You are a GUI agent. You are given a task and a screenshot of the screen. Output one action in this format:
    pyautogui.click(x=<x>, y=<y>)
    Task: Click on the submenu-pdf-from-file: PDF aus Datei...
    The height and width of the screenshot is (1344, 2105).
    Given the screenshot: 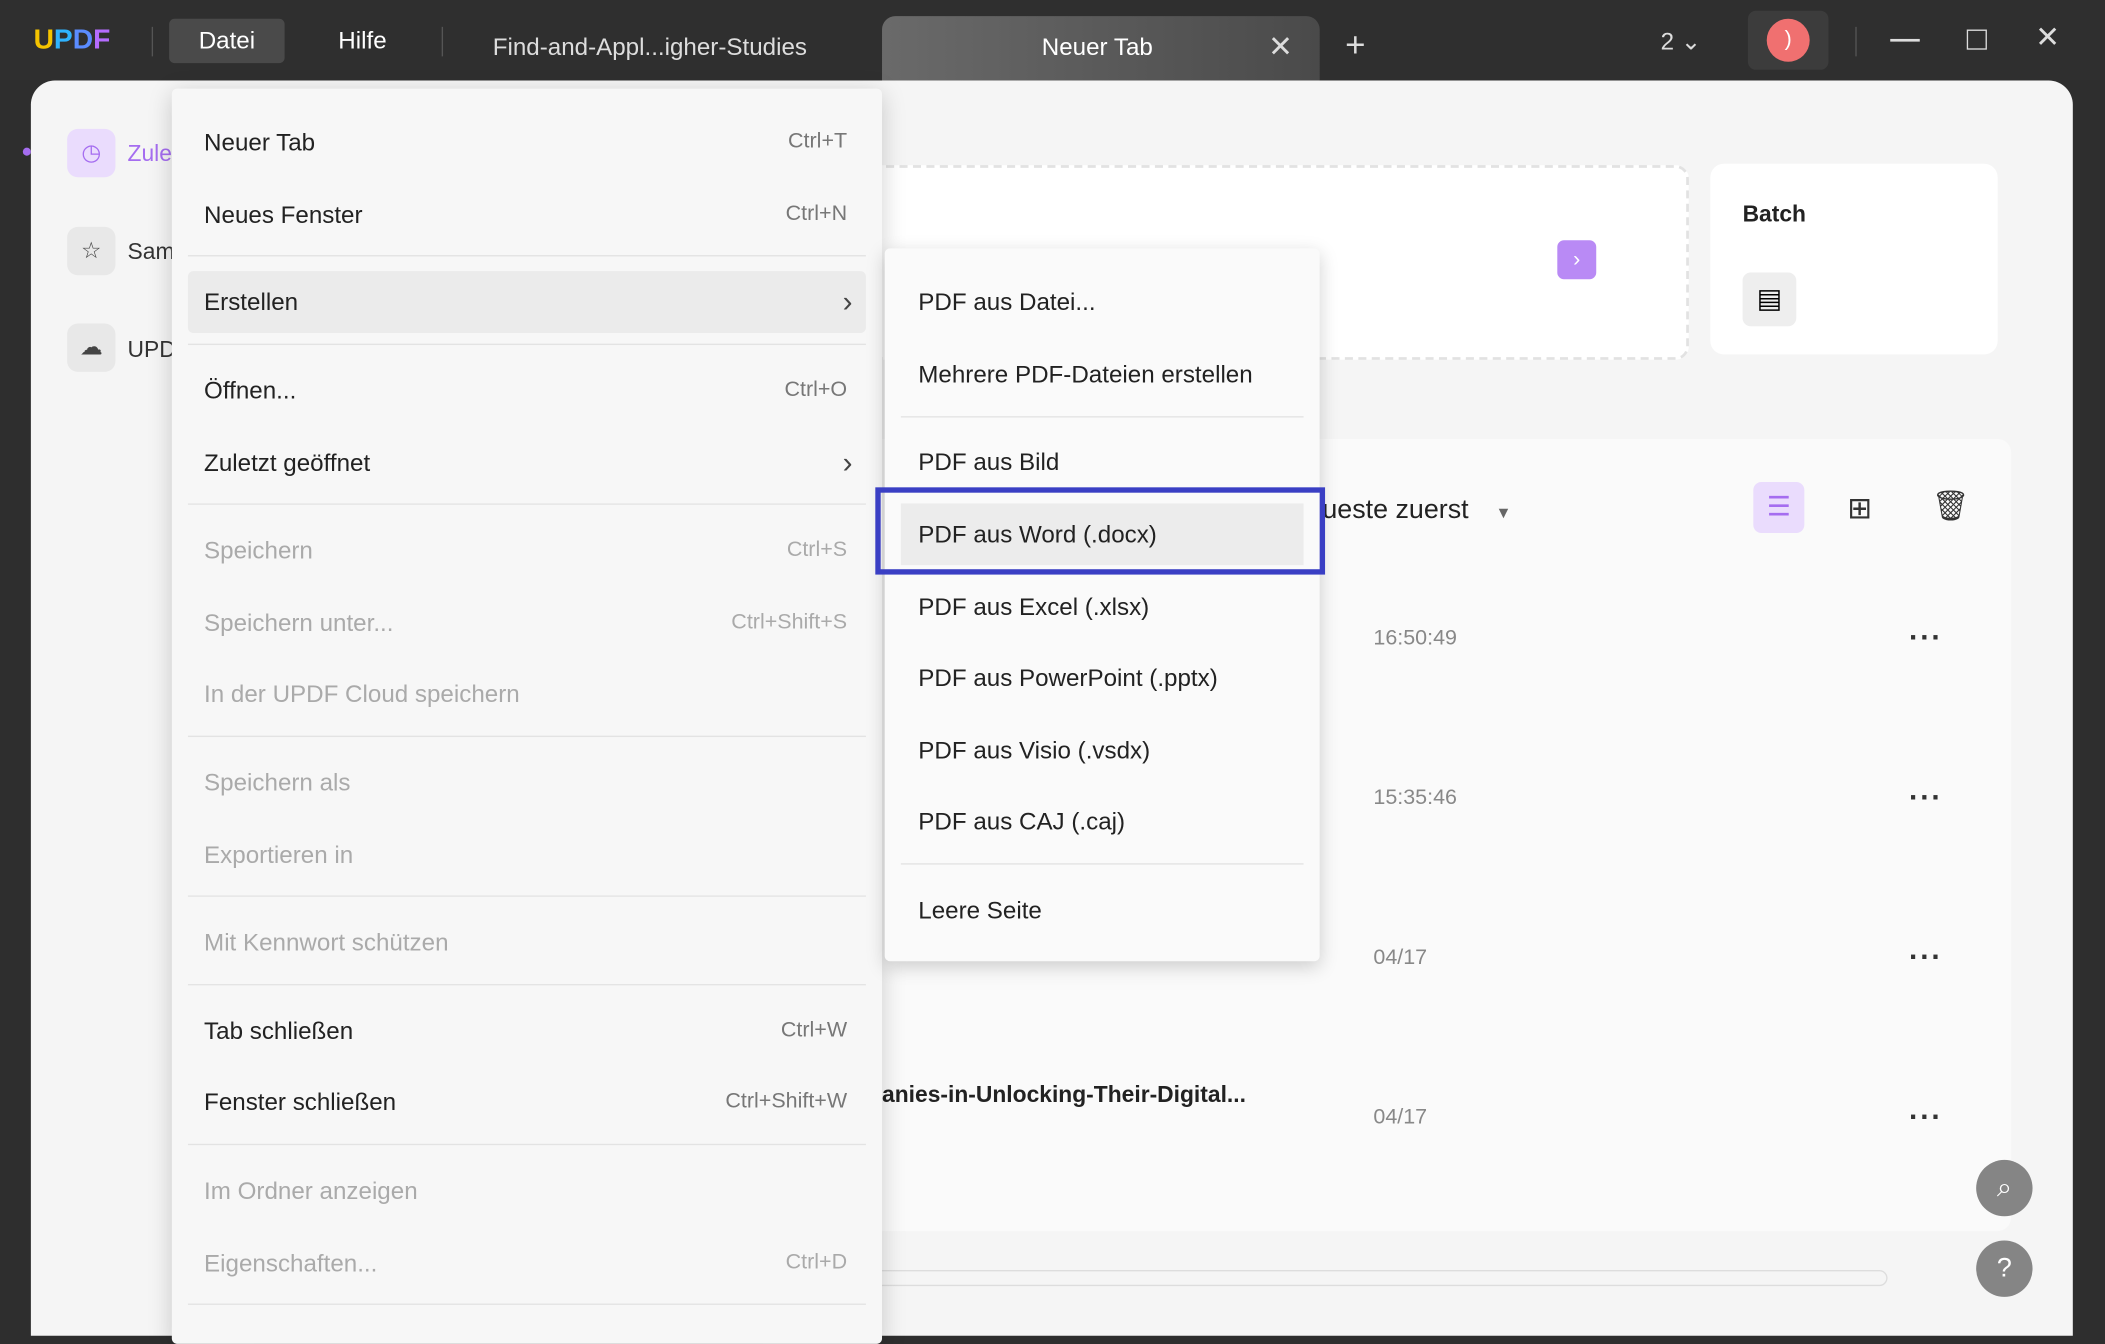 What is the action you would take?
    pyautogui.click(x=1102, y=302)
    